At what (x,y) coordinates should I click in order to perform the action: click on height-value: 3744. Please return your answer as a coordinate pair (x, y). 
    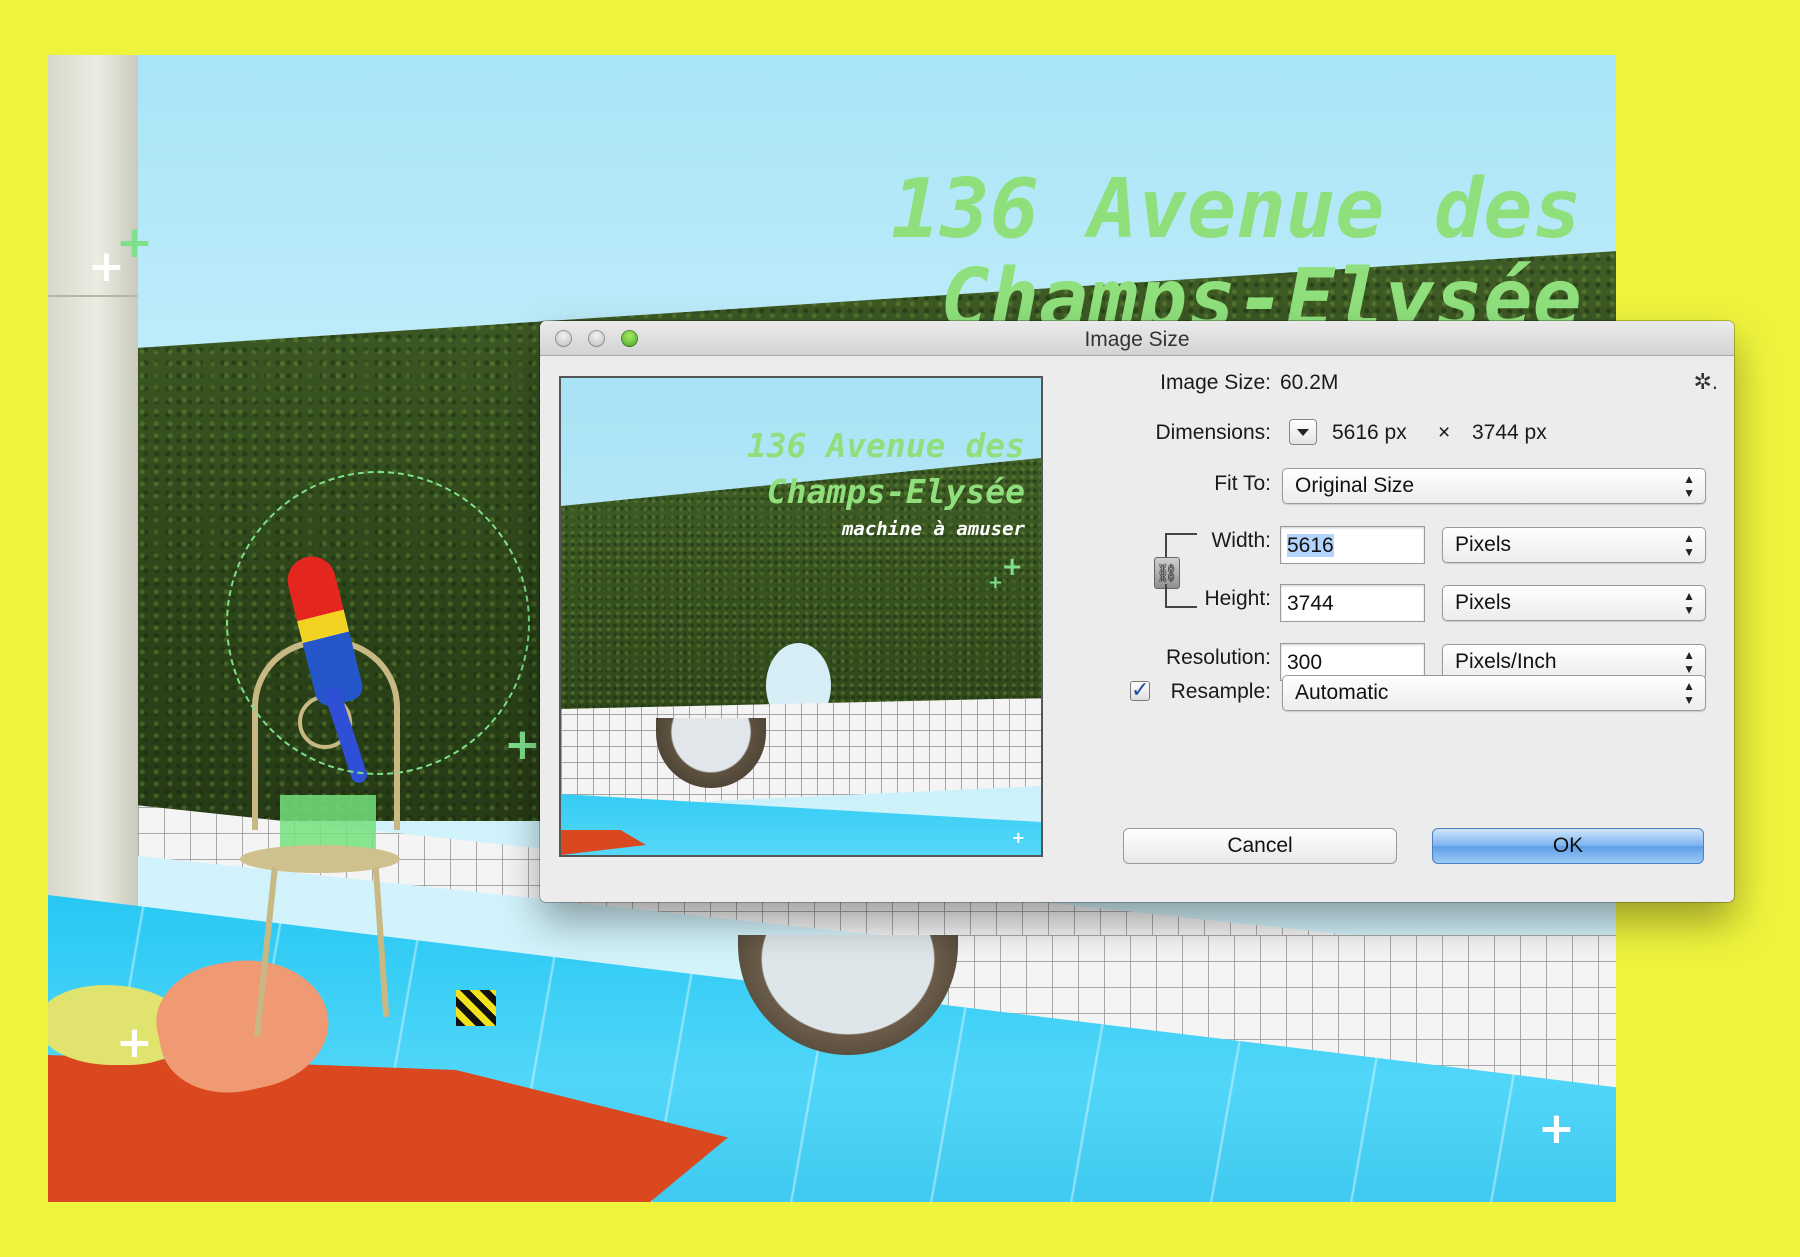
    Looking at the image, I should click on (1310, 603).